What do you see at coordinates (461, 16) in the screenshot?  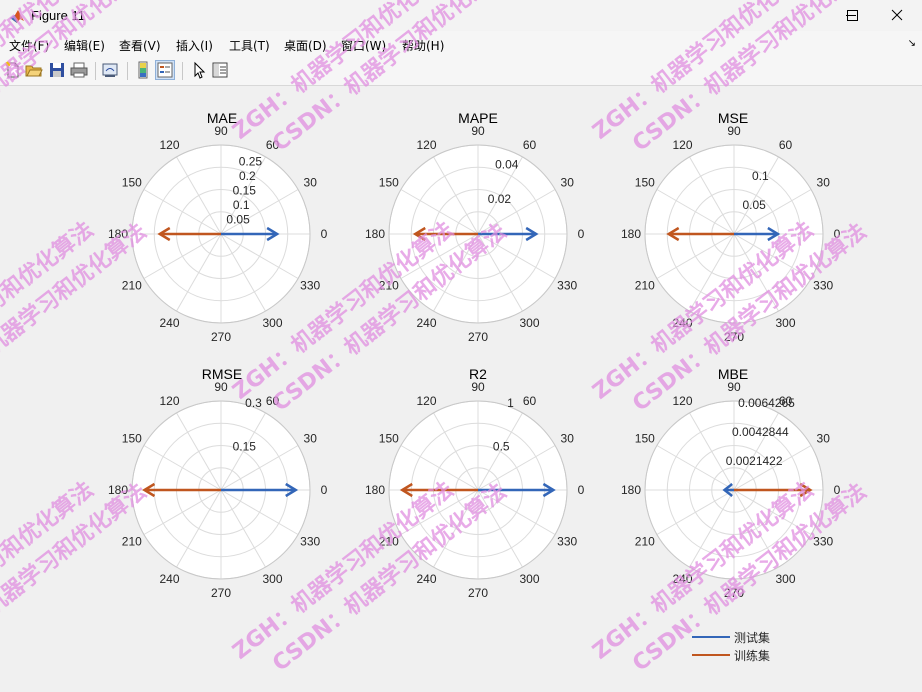 I see `title-bar: Figure 11` at bounding box center [461, 16].